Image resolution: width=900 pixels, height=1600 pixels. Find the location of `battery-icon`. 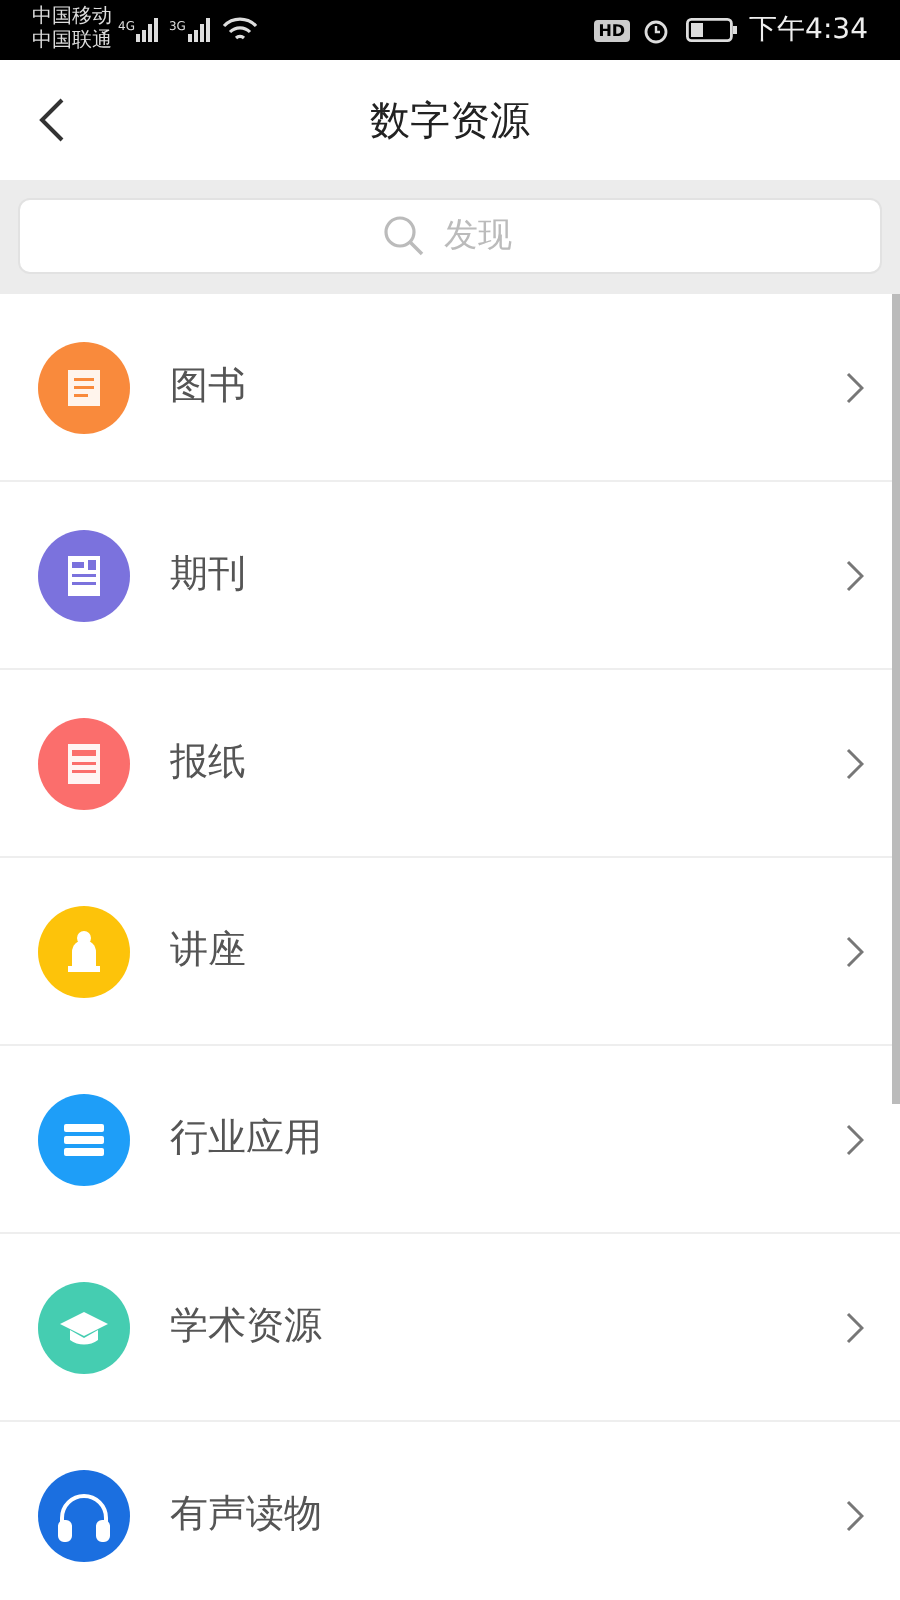

battery-icon is located at coordinates (711, 30).